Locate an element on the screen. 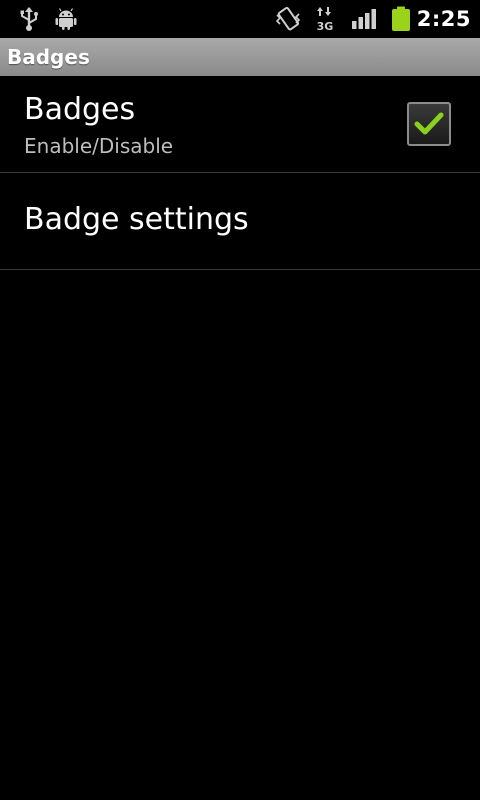  badges-checkbox is located at coordinates (429, 124).